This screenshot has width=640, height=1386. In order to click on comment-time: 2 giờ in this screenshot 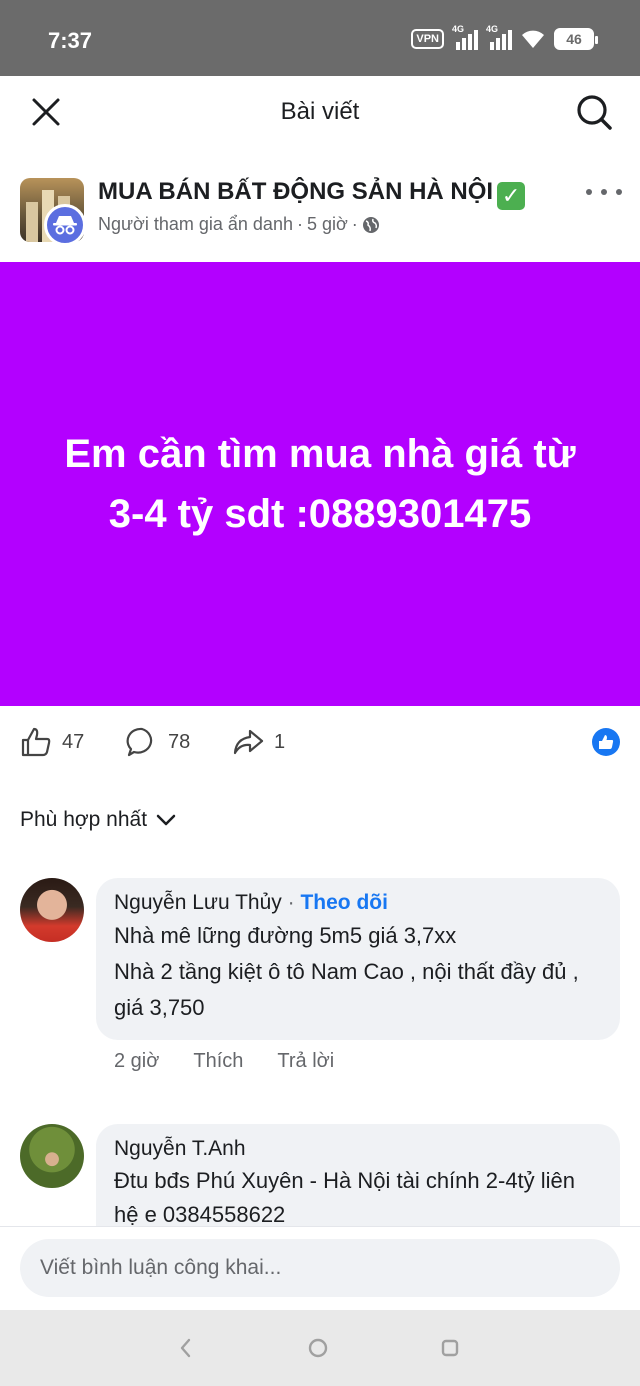, I will do `click(137, 1061)`.